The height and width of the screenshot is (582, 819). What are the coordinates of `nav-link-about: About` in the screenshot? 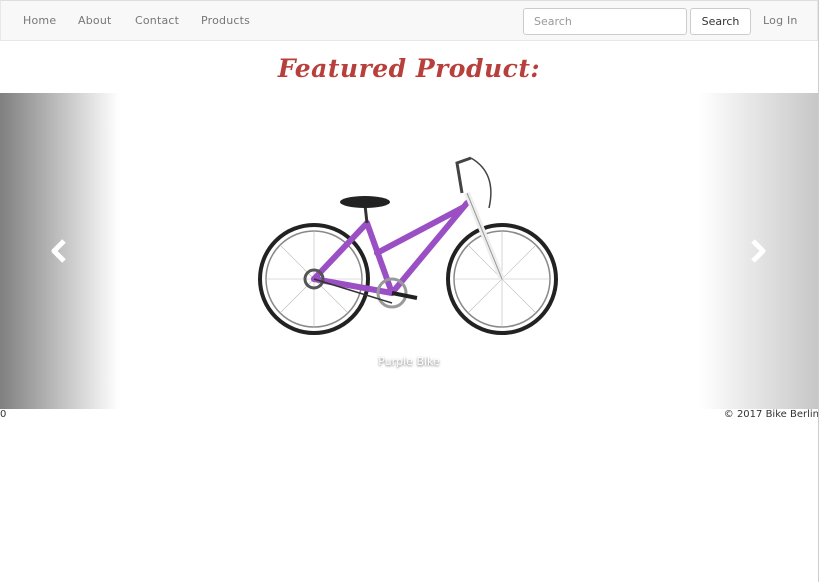 It's located at (95, 20).